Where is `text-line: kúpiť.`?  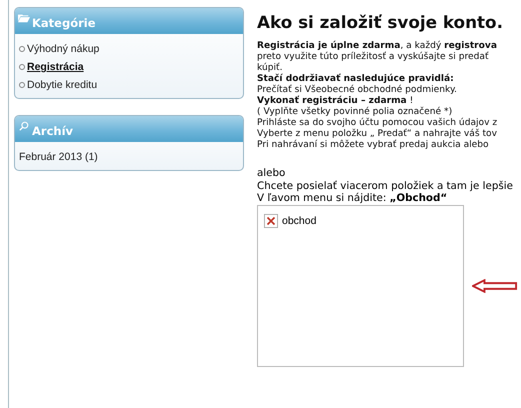
text-line: kúpiť. is located at coordinates (270, 68).